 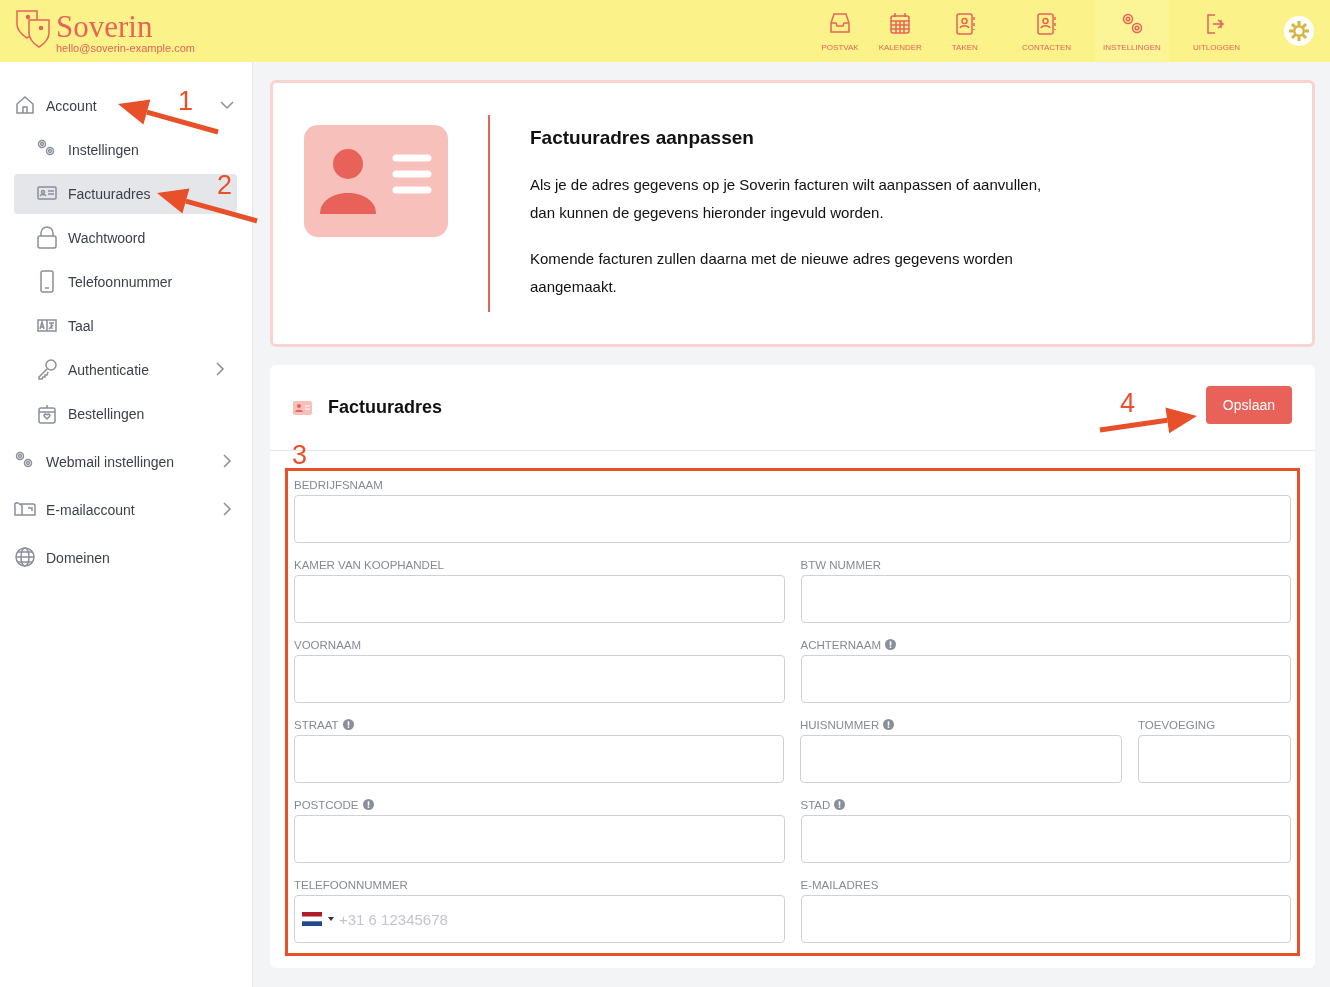 I want to click on sidebar-item: Webmail instellingen, so click(x=126, y=462).